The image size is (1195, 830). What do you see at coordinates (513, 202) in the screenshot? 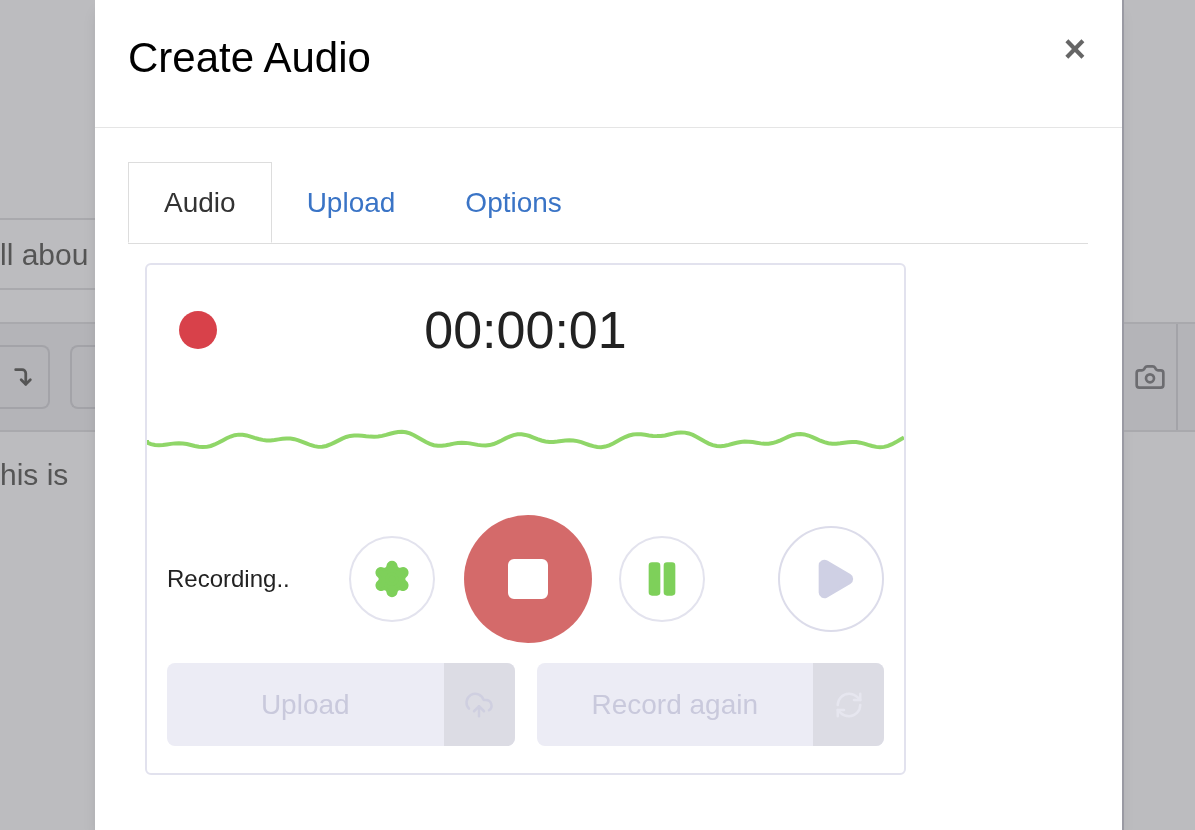
I see `tab: Options` at bounding box center [513, 202].